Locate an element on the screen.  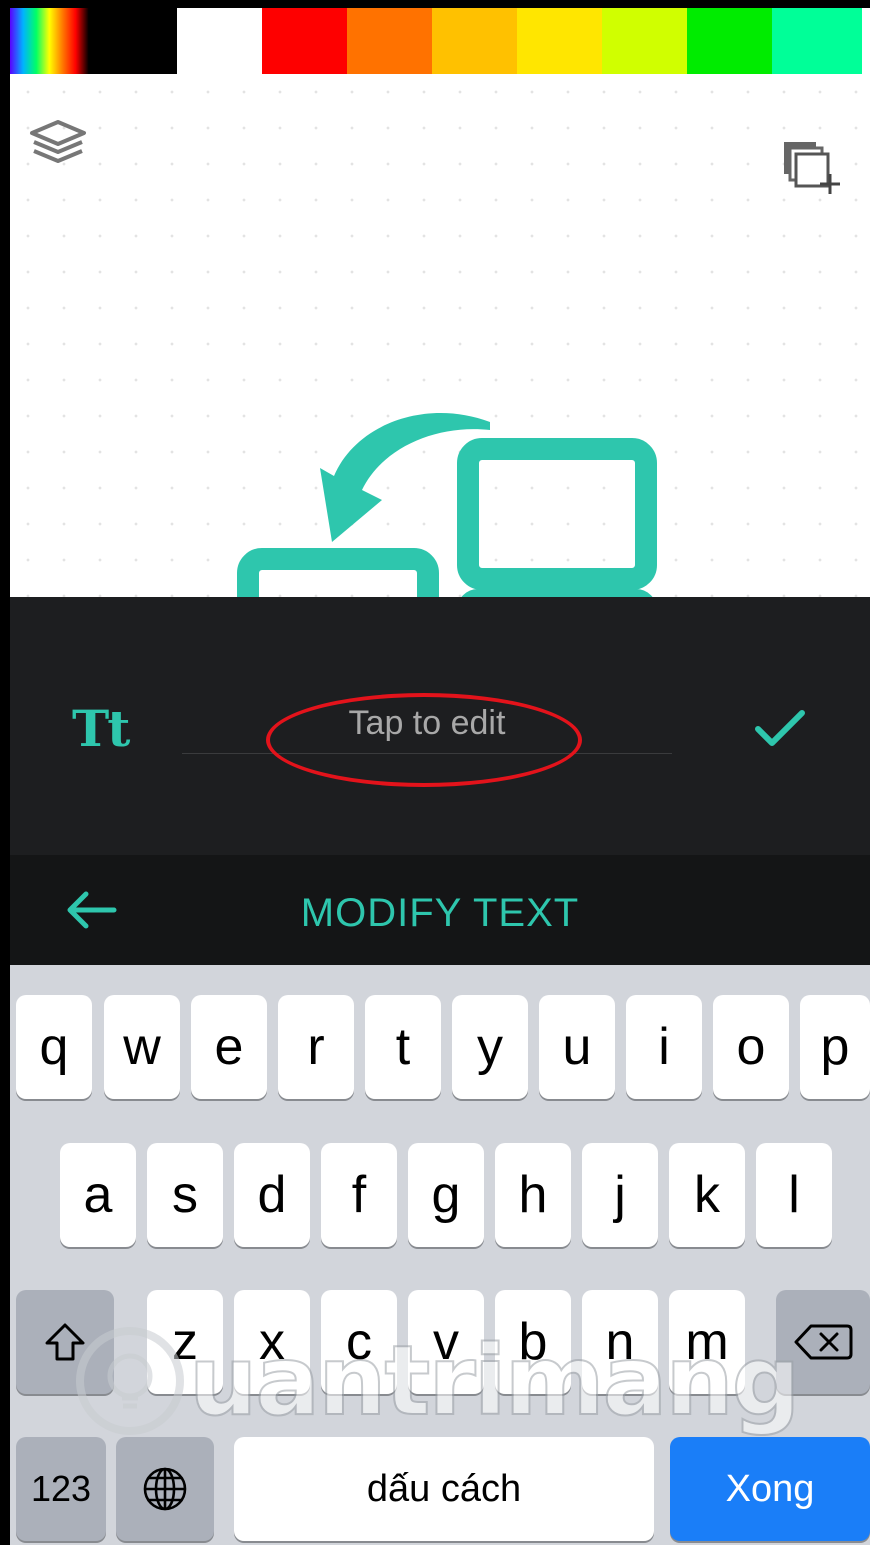
backspace-key is located at coordinates (823, 1342).